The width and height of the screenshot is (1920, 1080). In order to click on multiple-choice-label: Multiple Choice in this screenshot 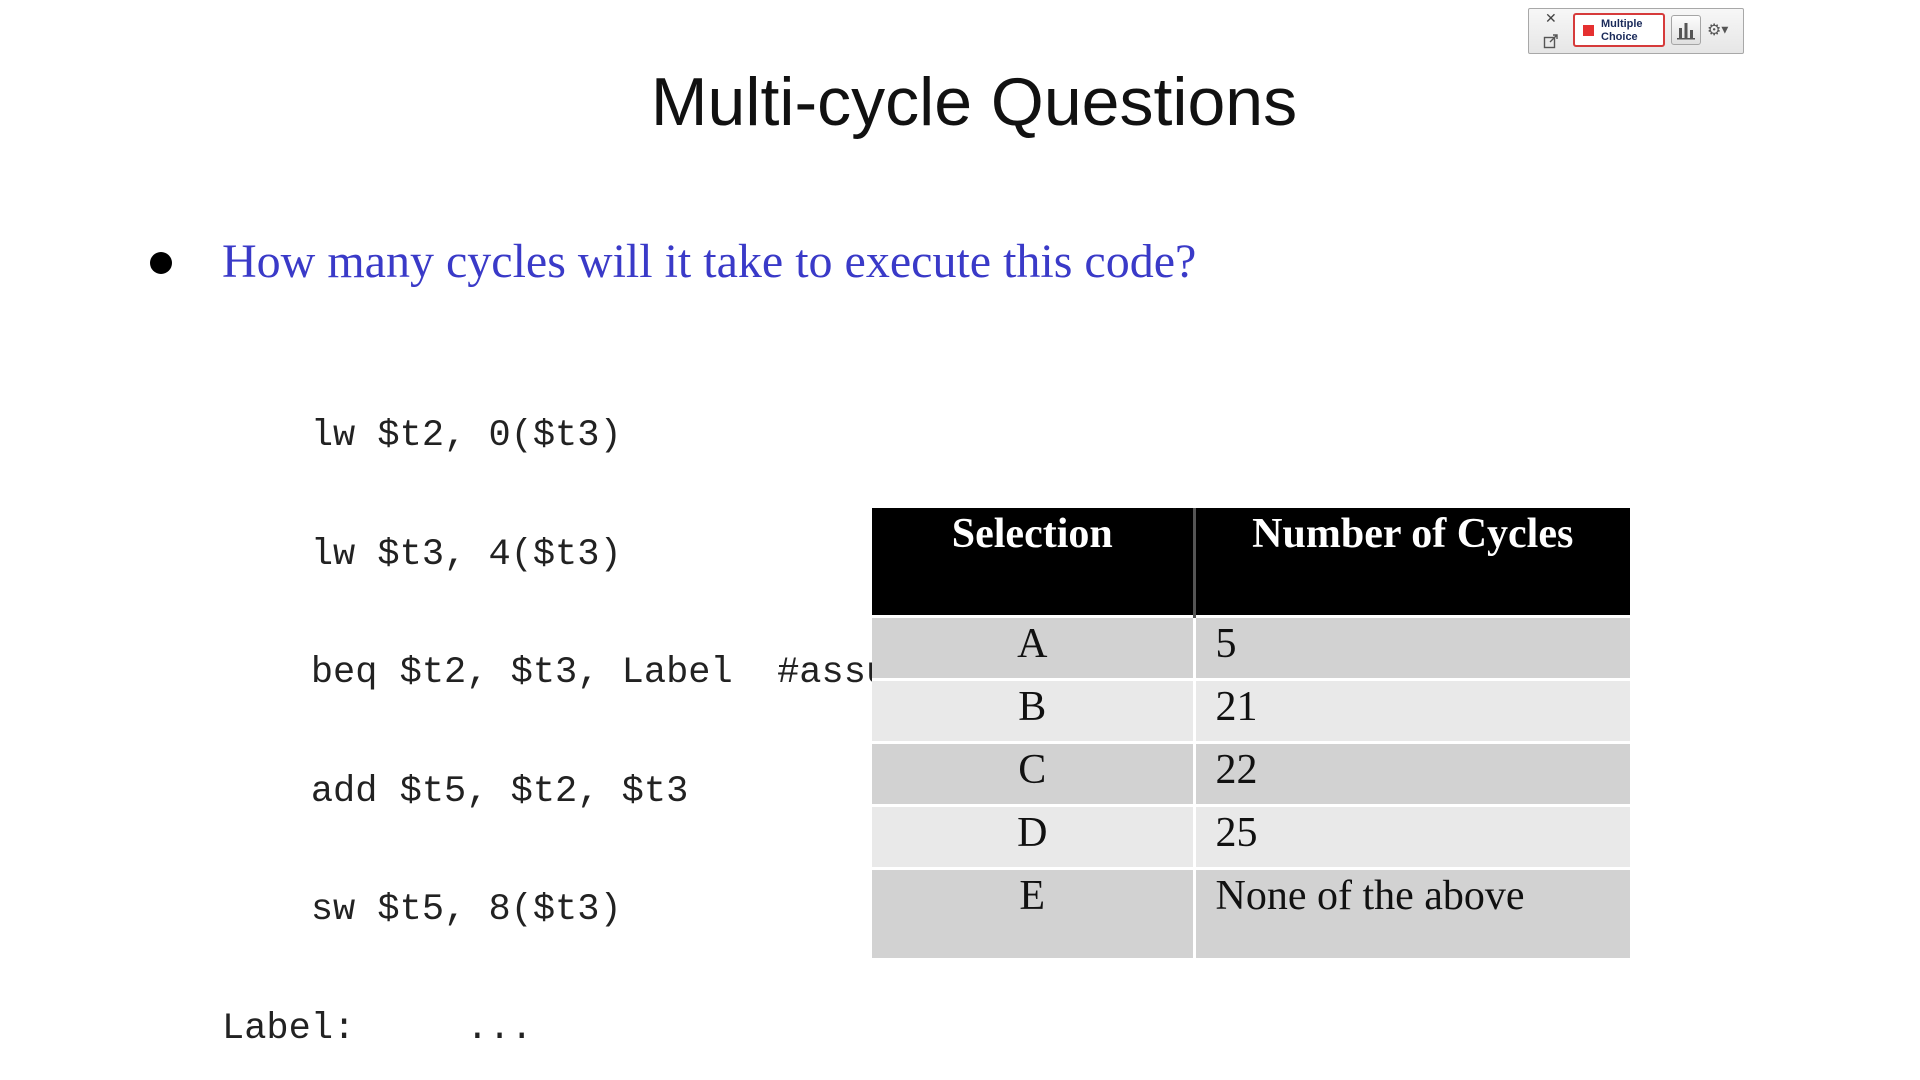, I will do `click(1622, 30)`.